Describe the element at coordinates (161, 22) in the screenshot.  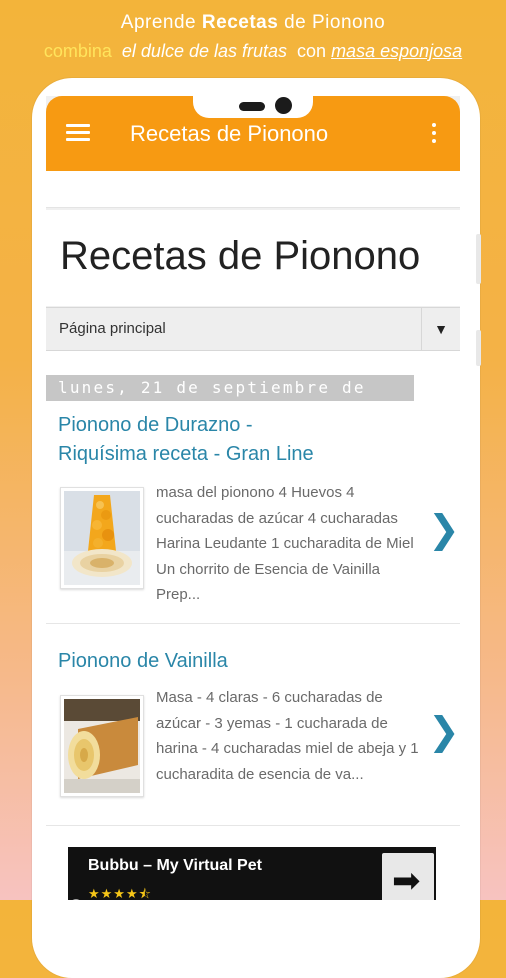
I see `promo-text: Aprende` at that location.